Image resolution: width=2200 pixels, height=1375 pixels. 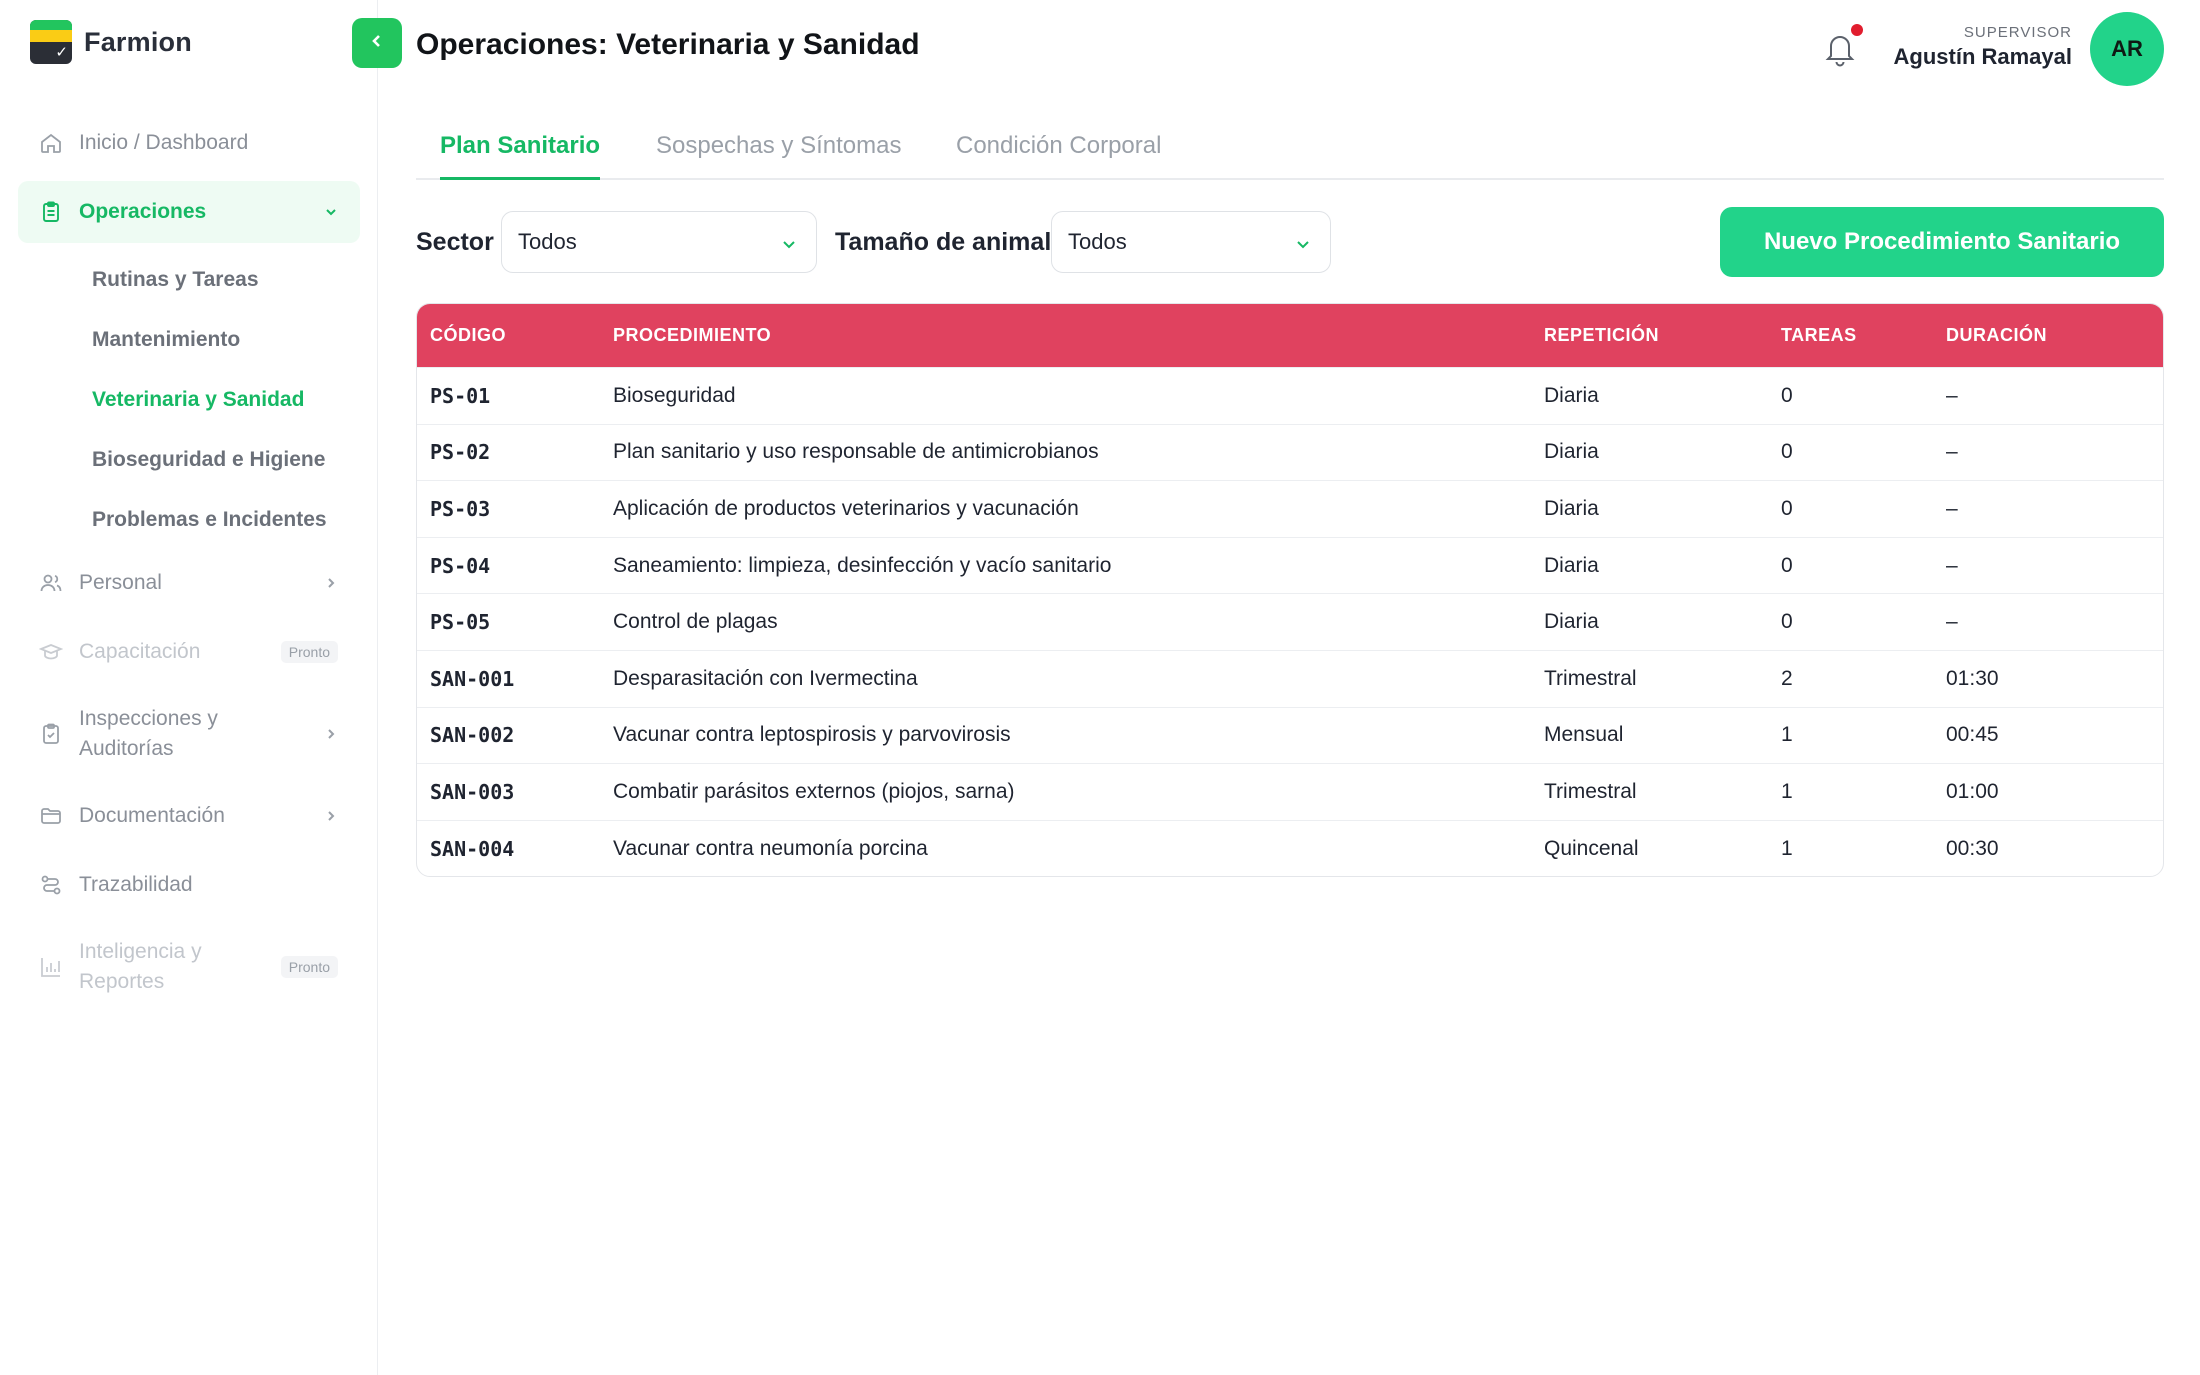 I want to click on tab-plan-sanitario: Plan Sanitario, so click(x=520, y=156).